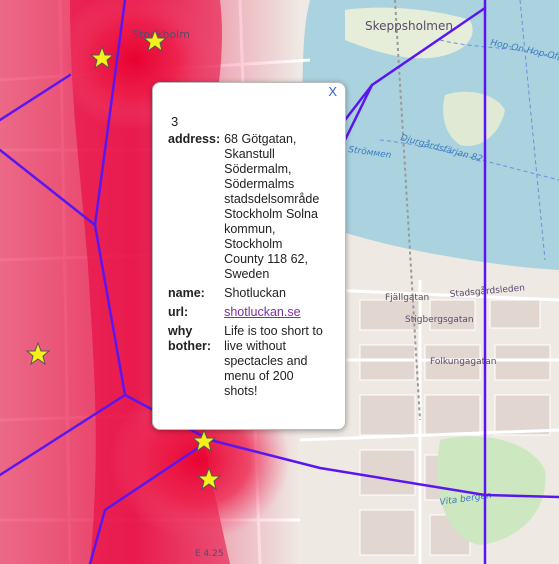 The width and height of the screenshot is (559, 564). What do you see at coordinates (463, 362) in the screenshot?
I see `label-folkungagatan: Folkungagatan` at bounding box center [463, 362].